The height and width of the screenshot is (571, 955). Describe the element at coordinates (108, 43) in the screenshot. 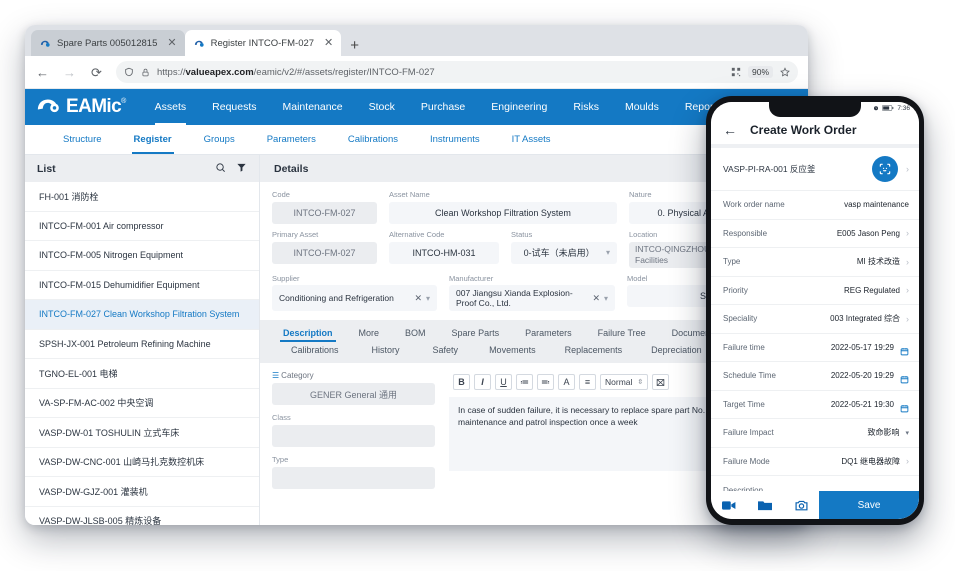

I see `browser-tab-1: Spare Parts 005012815 ✕` at that location.